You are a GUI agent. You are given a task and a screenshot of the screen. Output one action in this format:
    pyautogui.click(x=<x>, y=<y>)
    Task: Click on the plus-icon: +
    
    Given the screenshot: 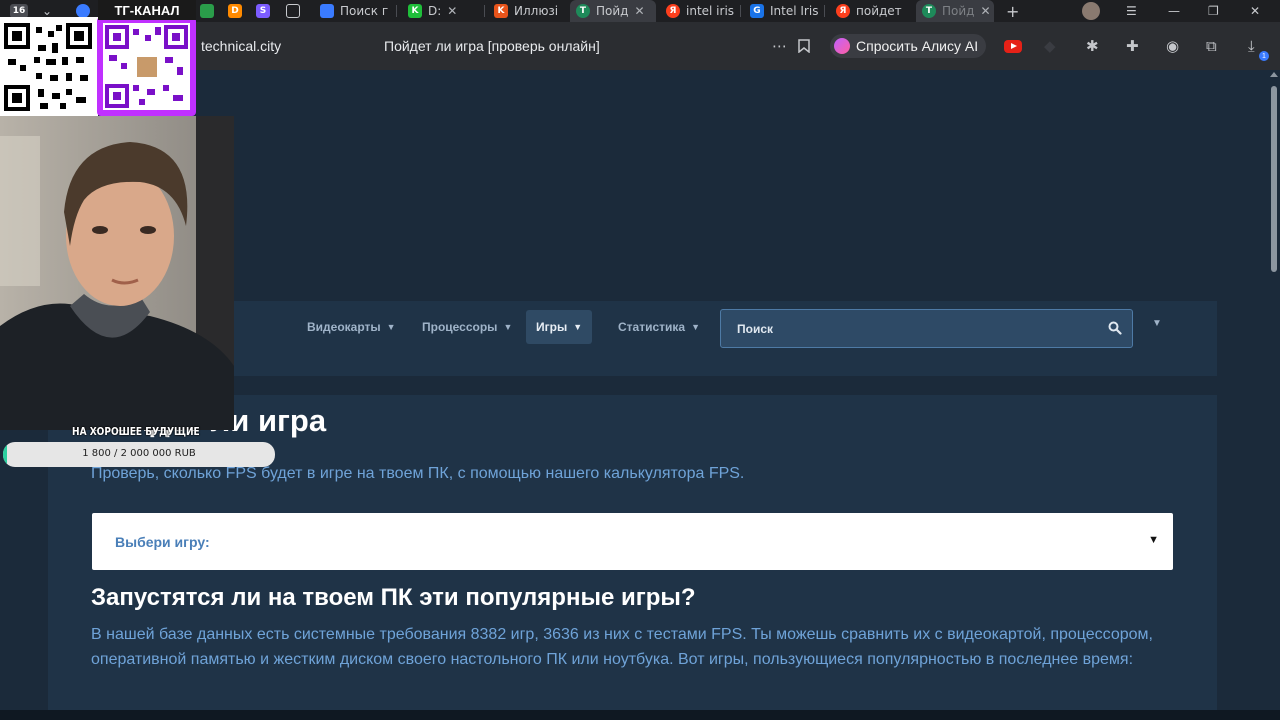 What is the action you would take?
    pyautogui.click(x=1013, y=11)
    